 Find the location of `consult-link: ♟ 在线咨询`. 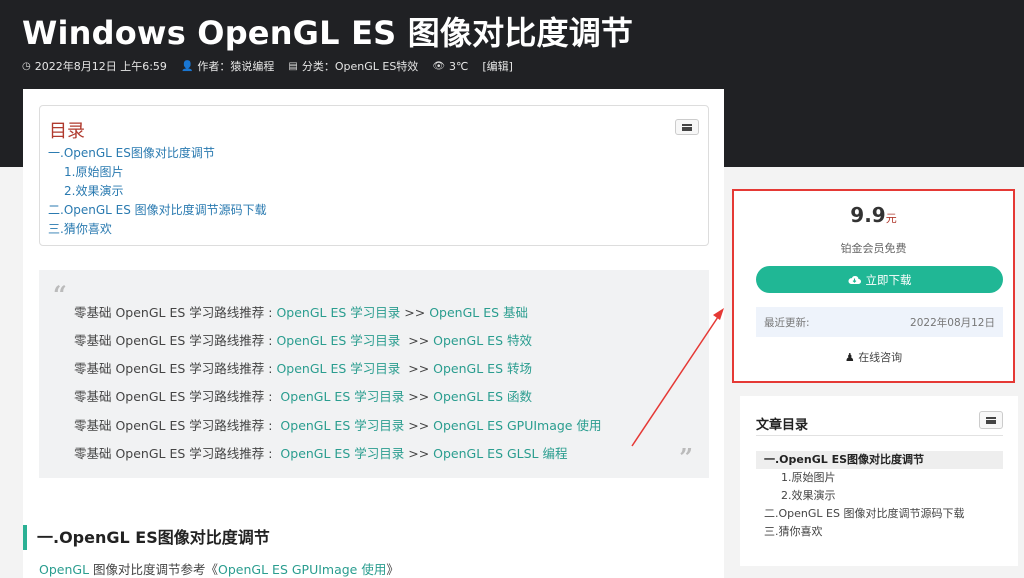

consult-link: ♟ 在线咨询 is located at coordinates (873, 357).